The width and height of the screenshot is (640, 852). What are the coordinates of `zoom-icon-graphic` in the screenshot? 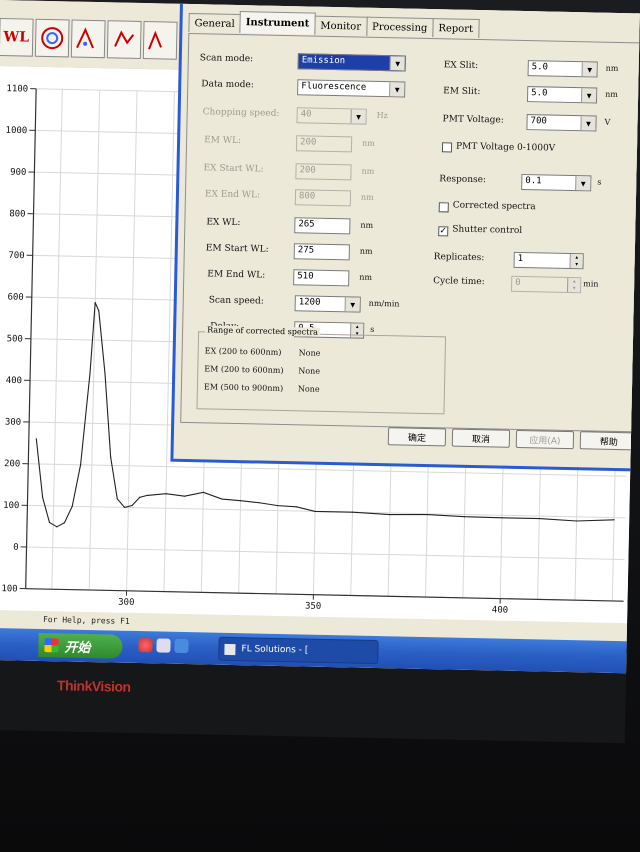 It's located at (155, 40).